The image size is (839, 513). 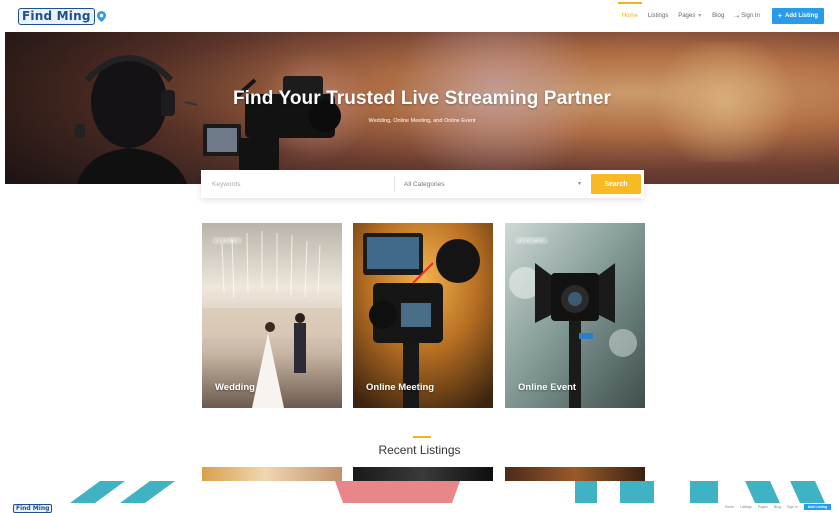 I want to click on mini-link-signin: Sign In, so click(x=792, y=507).